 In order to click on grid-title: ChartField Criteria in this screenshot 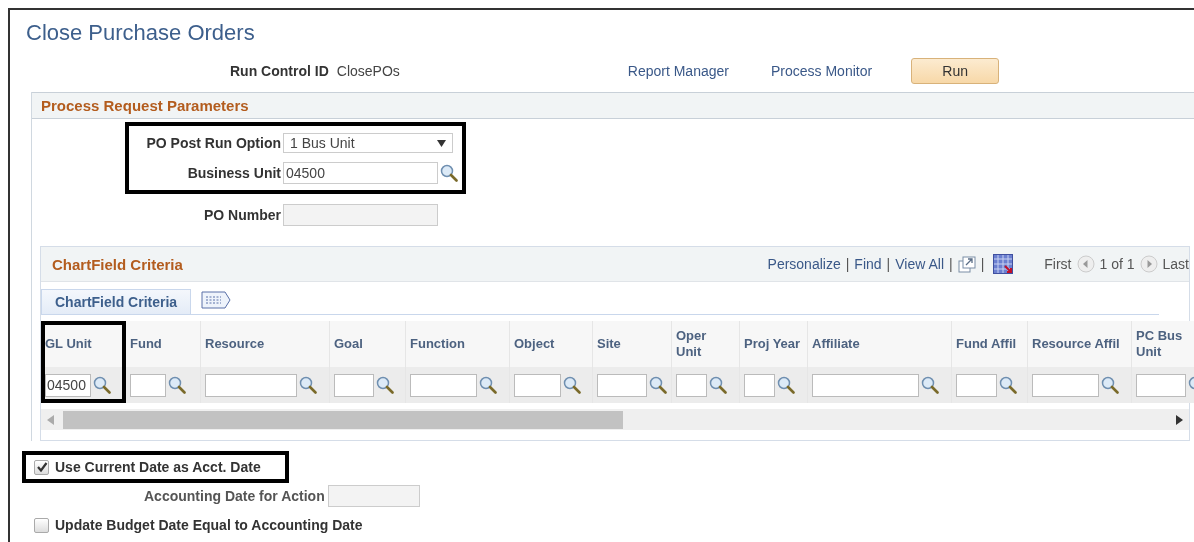, I will do `click(117, 264)`.